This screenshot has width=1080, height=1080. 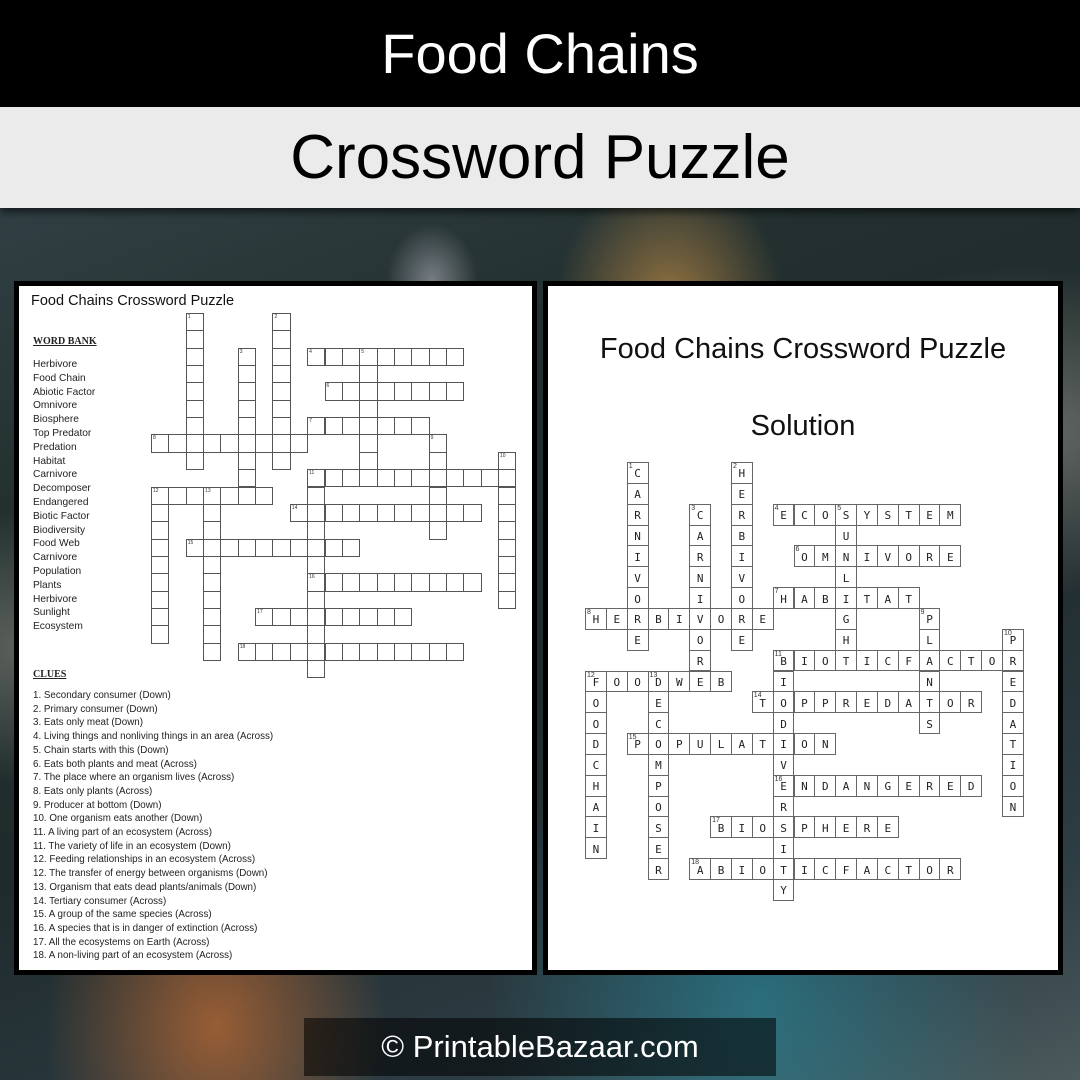 What do you see at coordinates (316, 478) in the screenshot?
I see `crossword-cell: 11` at bounding box center [316, 478].